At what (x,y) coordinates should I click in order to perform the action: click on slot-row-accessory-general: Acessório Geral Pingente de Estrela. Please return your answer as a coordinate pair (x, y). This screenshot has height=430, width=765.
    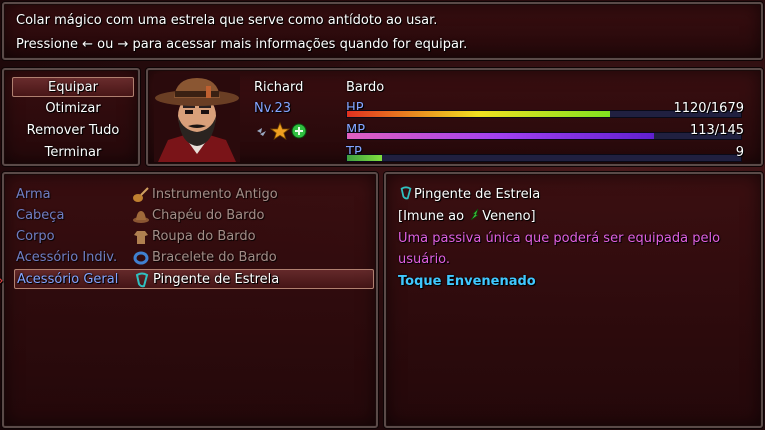
    Looking at the image, I should click on (194, 279).